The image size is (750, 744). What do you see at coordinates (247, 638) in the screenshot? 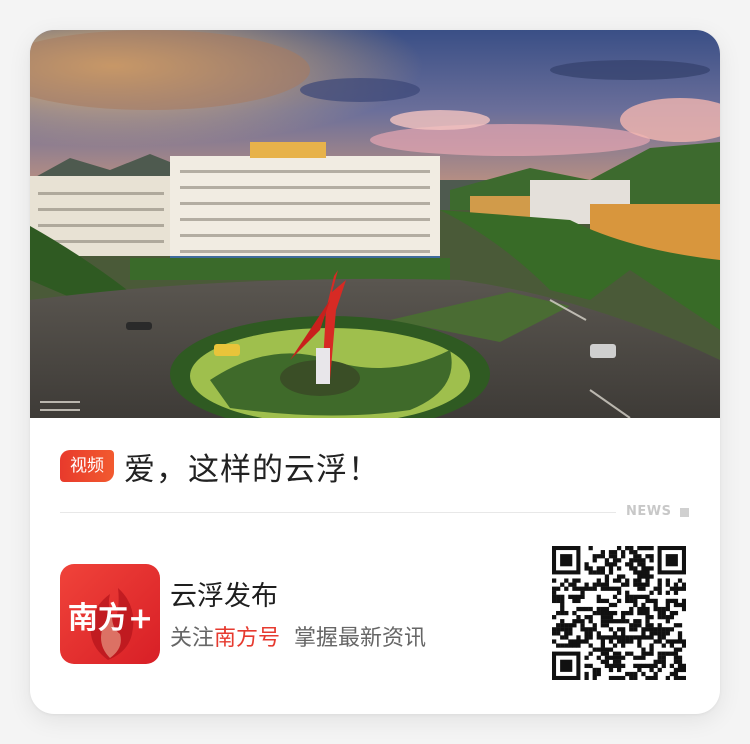
I see `platform-name: 南方号` at bounding box center [247, 638].